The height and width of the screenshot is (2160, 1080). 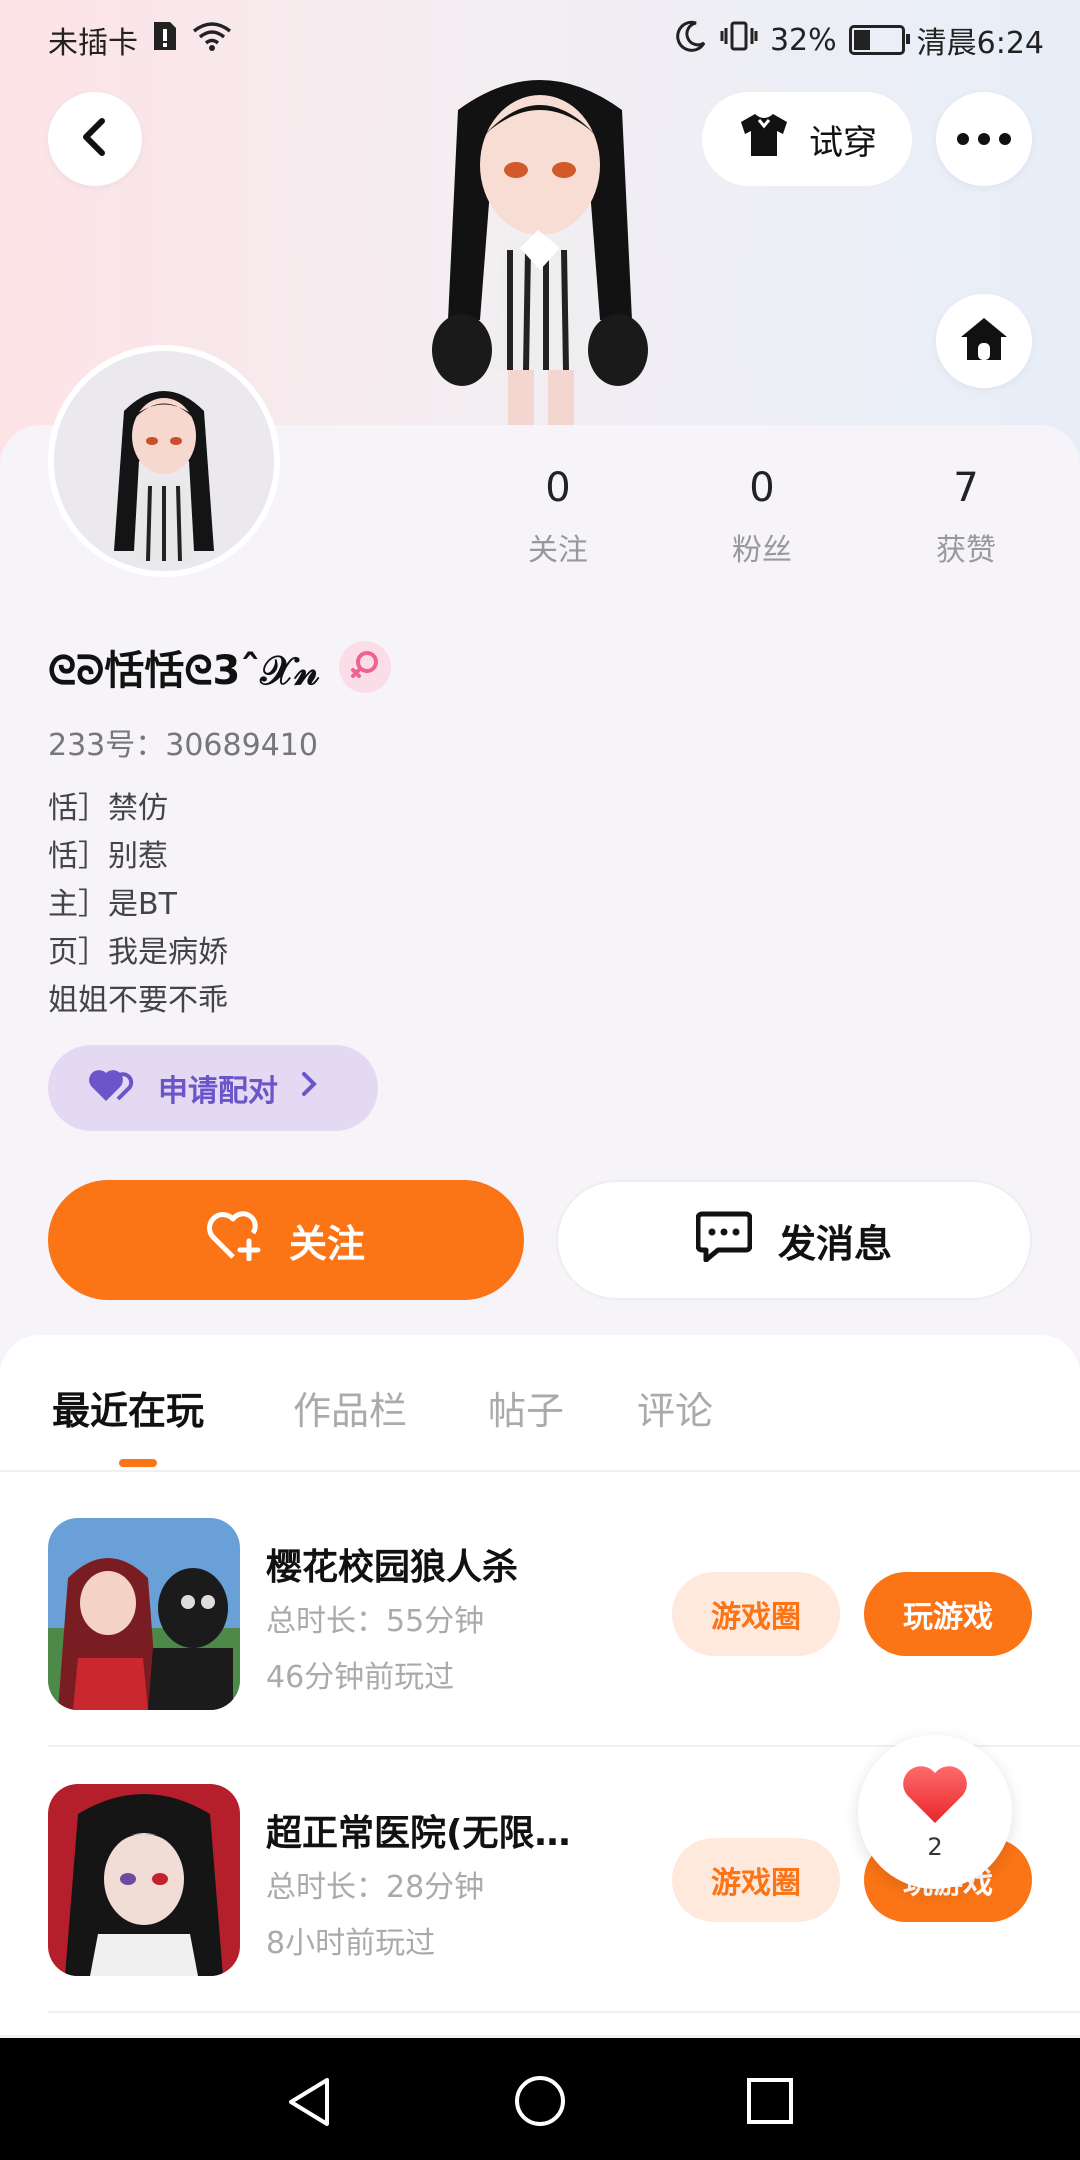 I want to click on like-count: 2, so click(x=935, y=1847).